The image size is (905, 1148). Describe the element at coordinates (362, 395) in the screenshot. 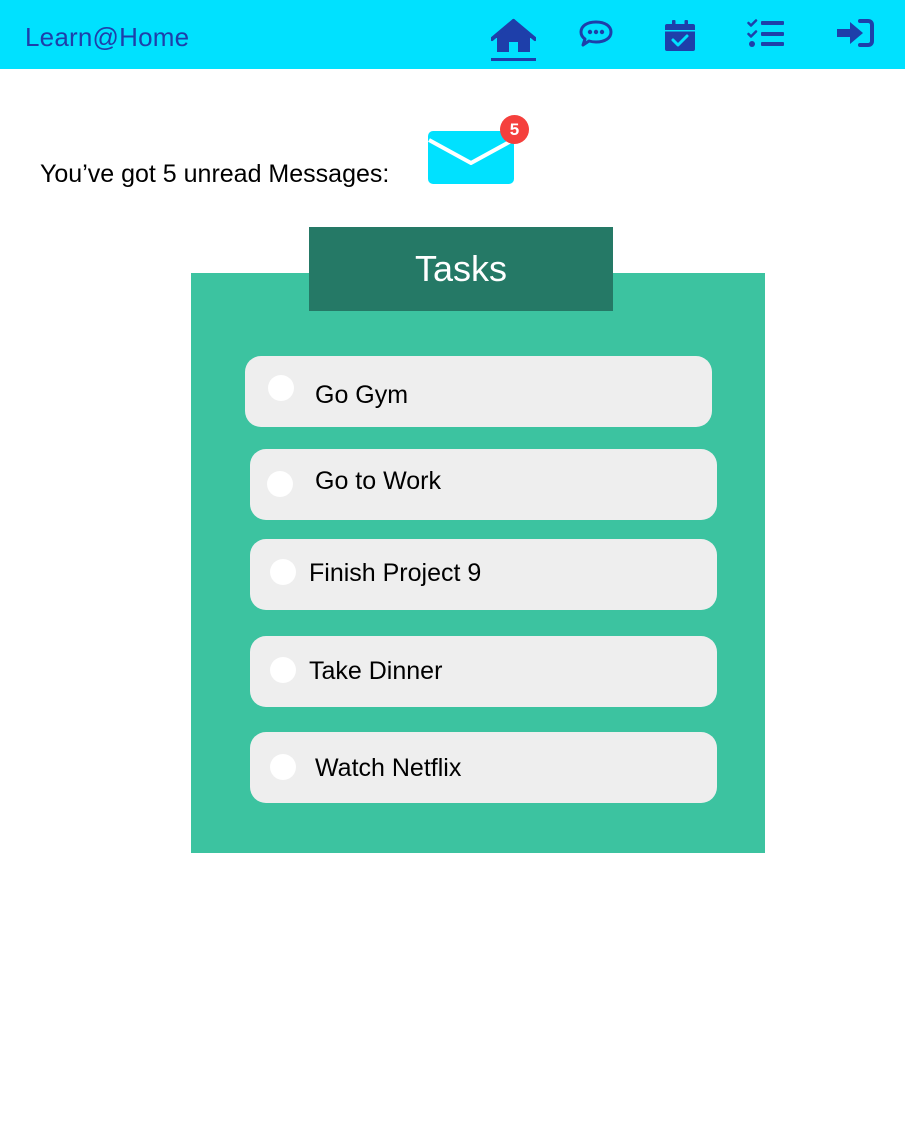

I see `task-label: Go Gym` at that location.